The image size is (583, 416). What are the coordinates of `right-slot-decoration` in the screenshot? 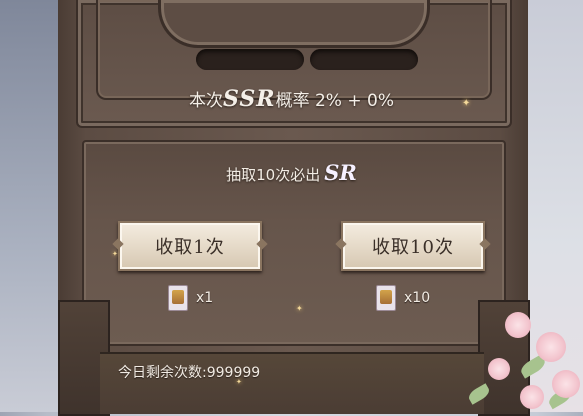 It's located at (364, 59).